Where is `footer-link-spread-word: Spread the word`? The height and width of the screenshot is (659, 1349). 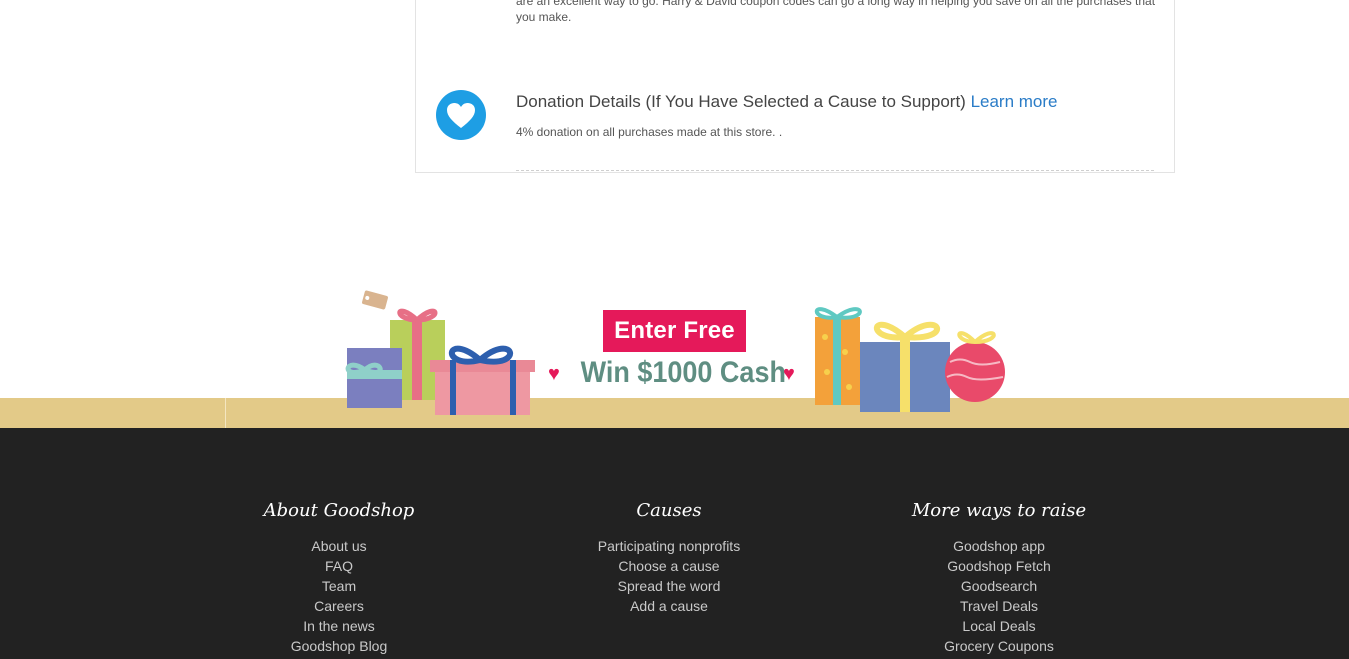 footer-link-spread-word: Spread the word is located at coordinates (669, 586).